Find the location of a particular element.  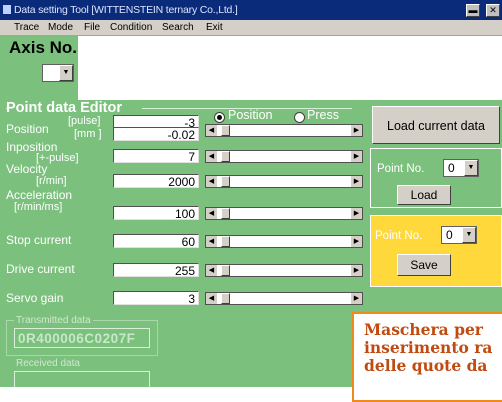

inposition-field: 7 is located at coordinates (156, 156).